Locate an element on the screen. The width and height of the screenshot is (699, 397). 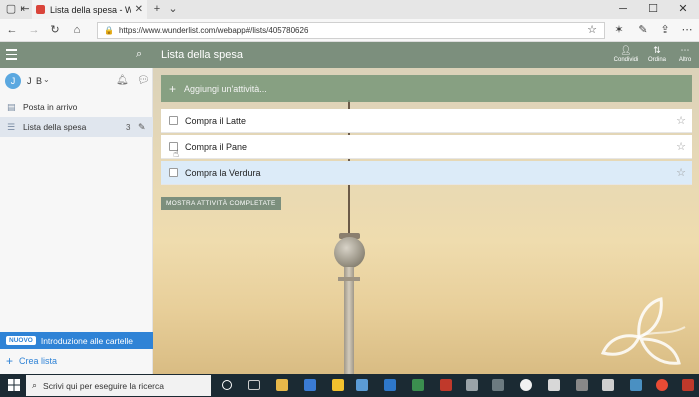
cortana-icon is located at coordinates (227, 385).